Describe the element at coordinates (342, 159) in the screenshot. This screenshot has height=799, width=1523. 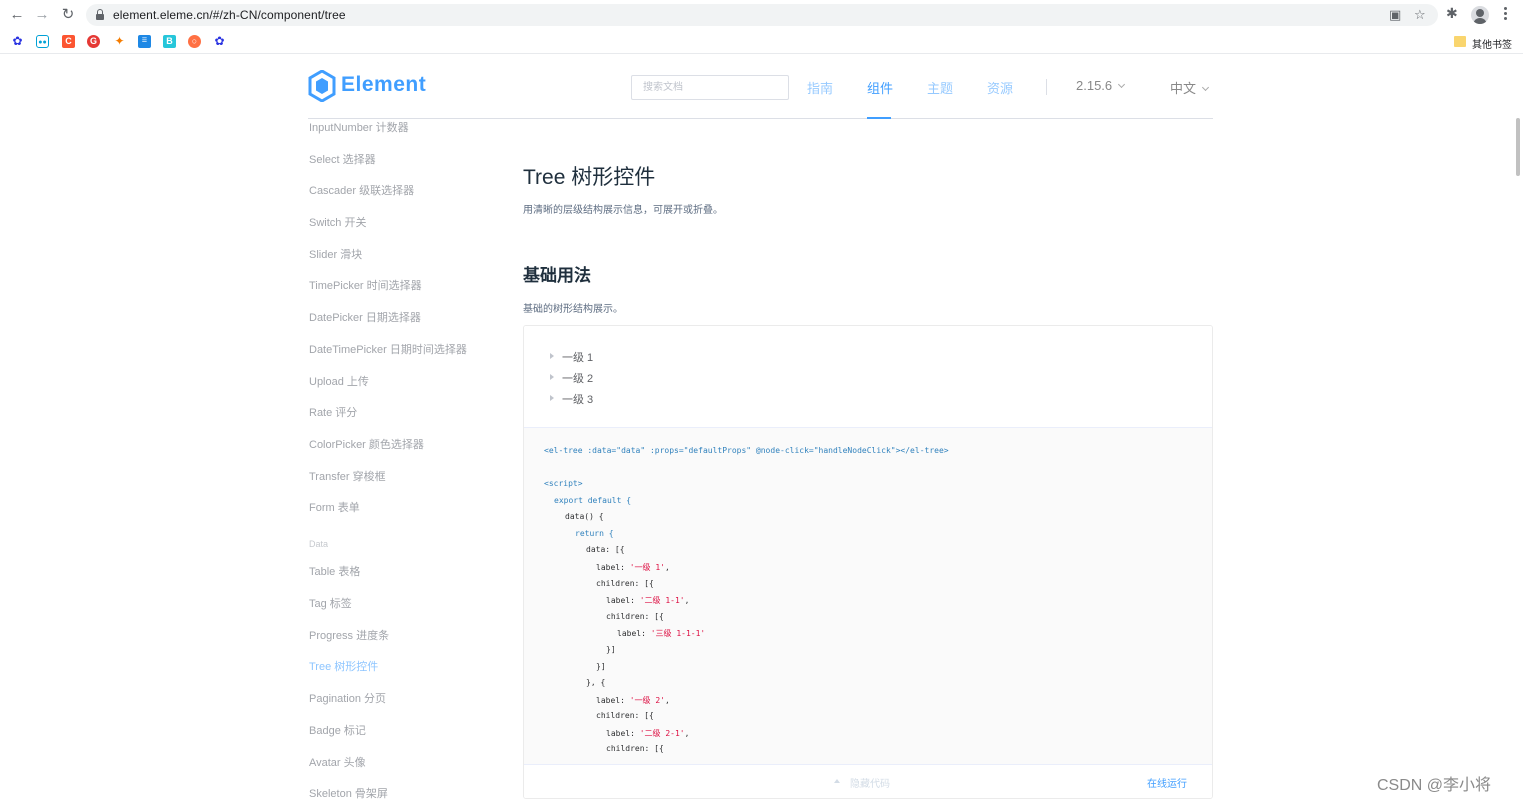
I see `sidebar-item-select: Select 选择器` at that location.